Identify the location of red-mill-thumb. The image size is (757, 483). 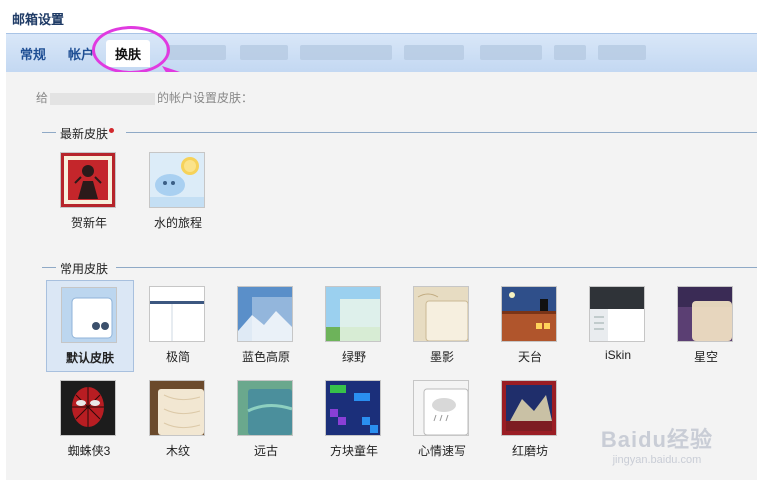
(529, 408).